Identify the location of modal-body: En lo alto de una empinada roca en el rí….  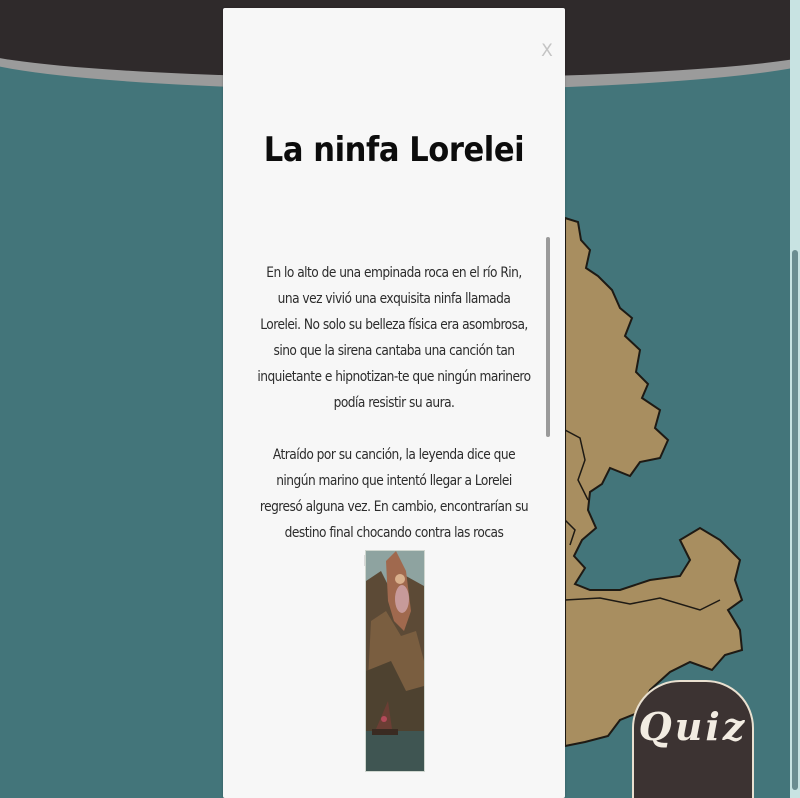
(394, 429).